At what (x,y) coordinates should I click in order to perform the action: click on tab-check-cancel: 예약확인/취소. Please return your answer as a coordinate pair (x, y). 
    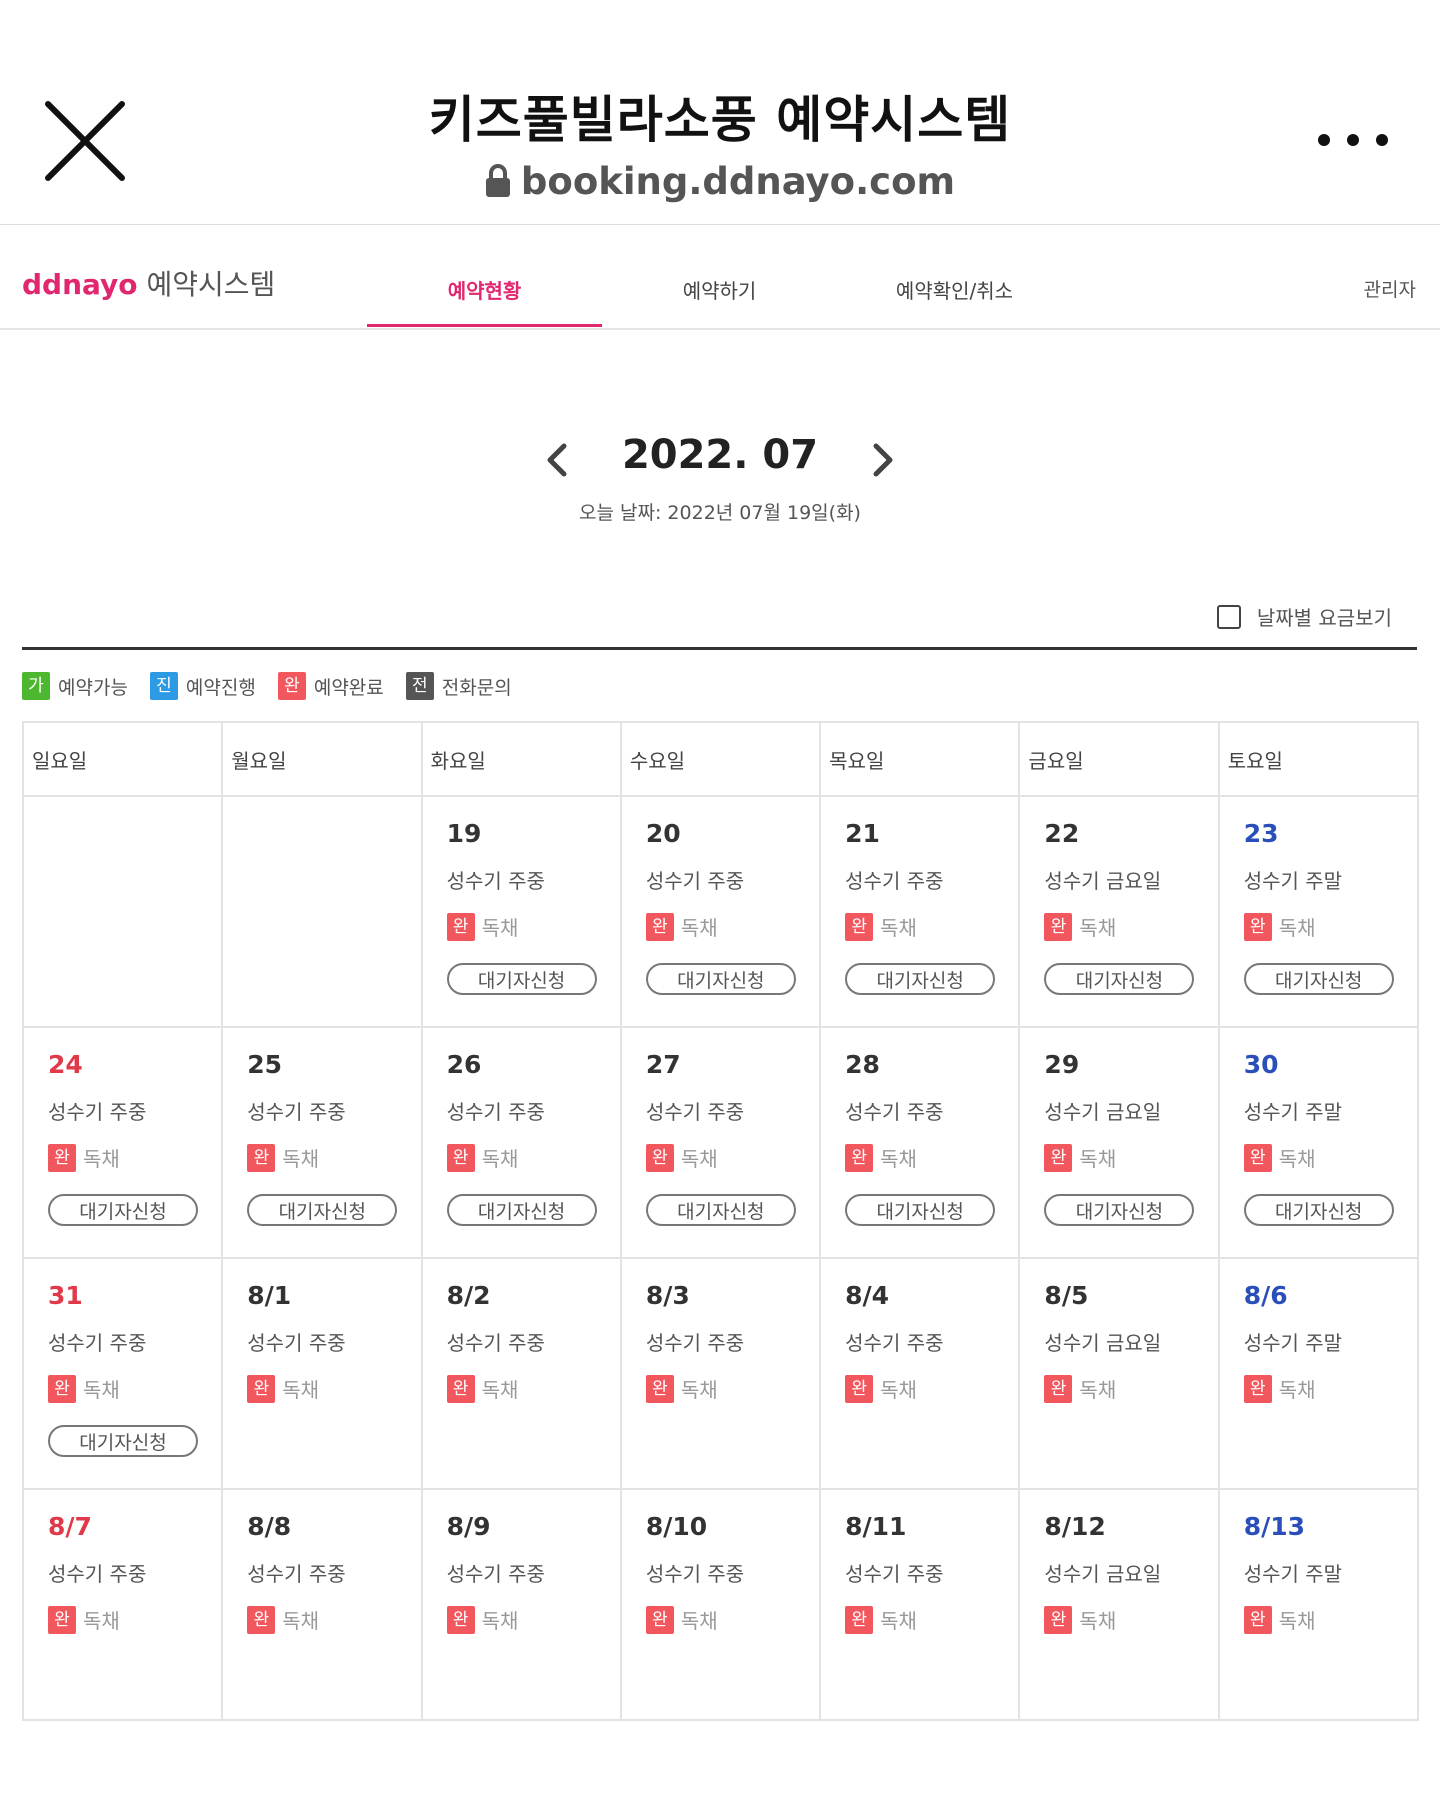
    Looking at the image, I should click on (954, 289).